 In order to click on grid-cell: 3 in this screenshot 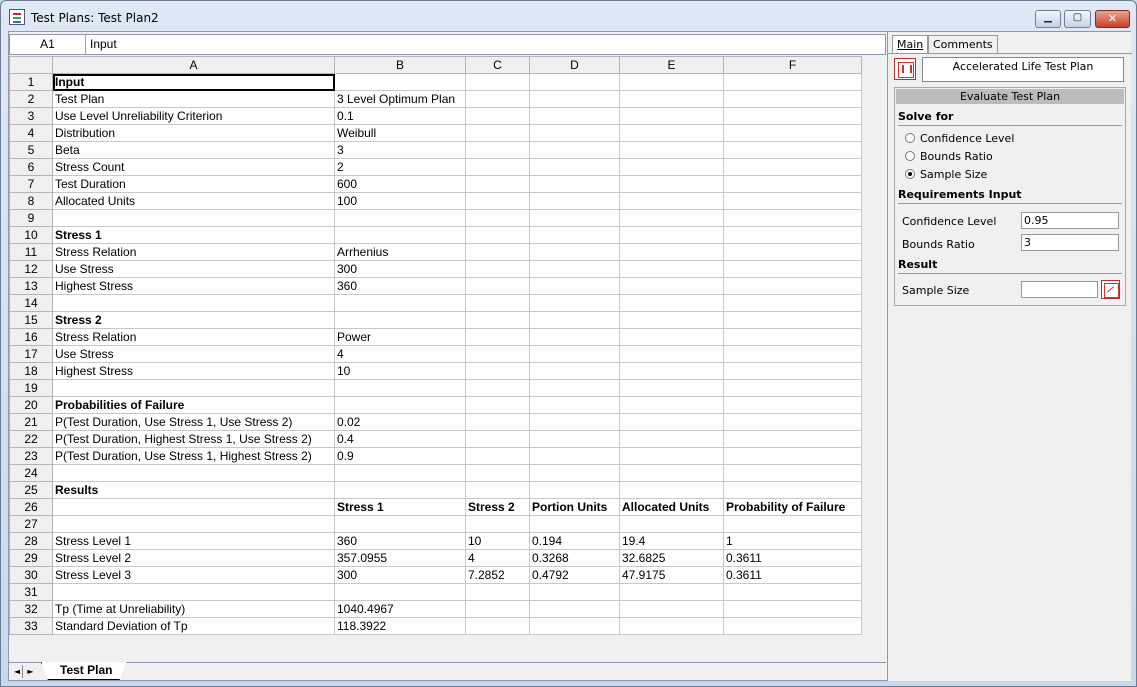, I will do `click(400, 150)`.